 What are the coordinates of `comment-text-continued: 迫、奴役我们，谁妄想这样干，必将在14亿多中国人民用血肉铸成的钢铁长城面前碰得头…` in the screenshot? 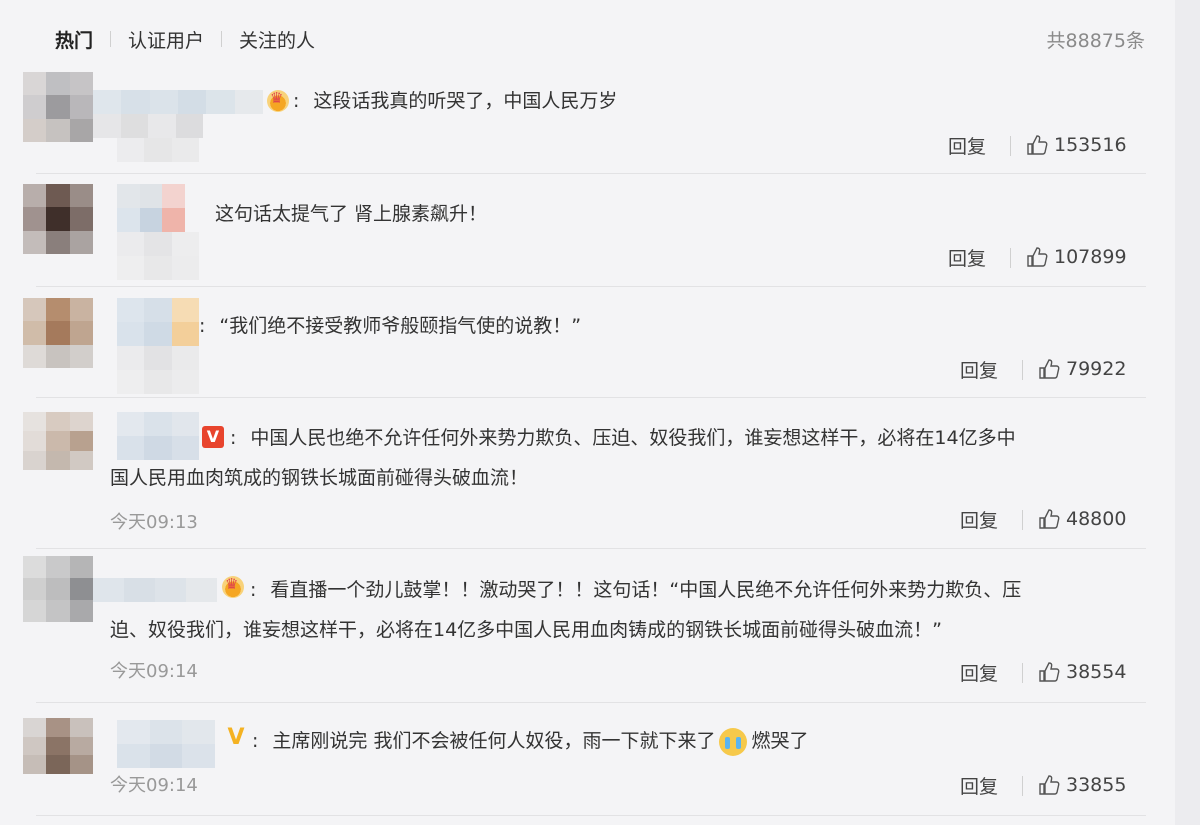 It's located at (526, 630).